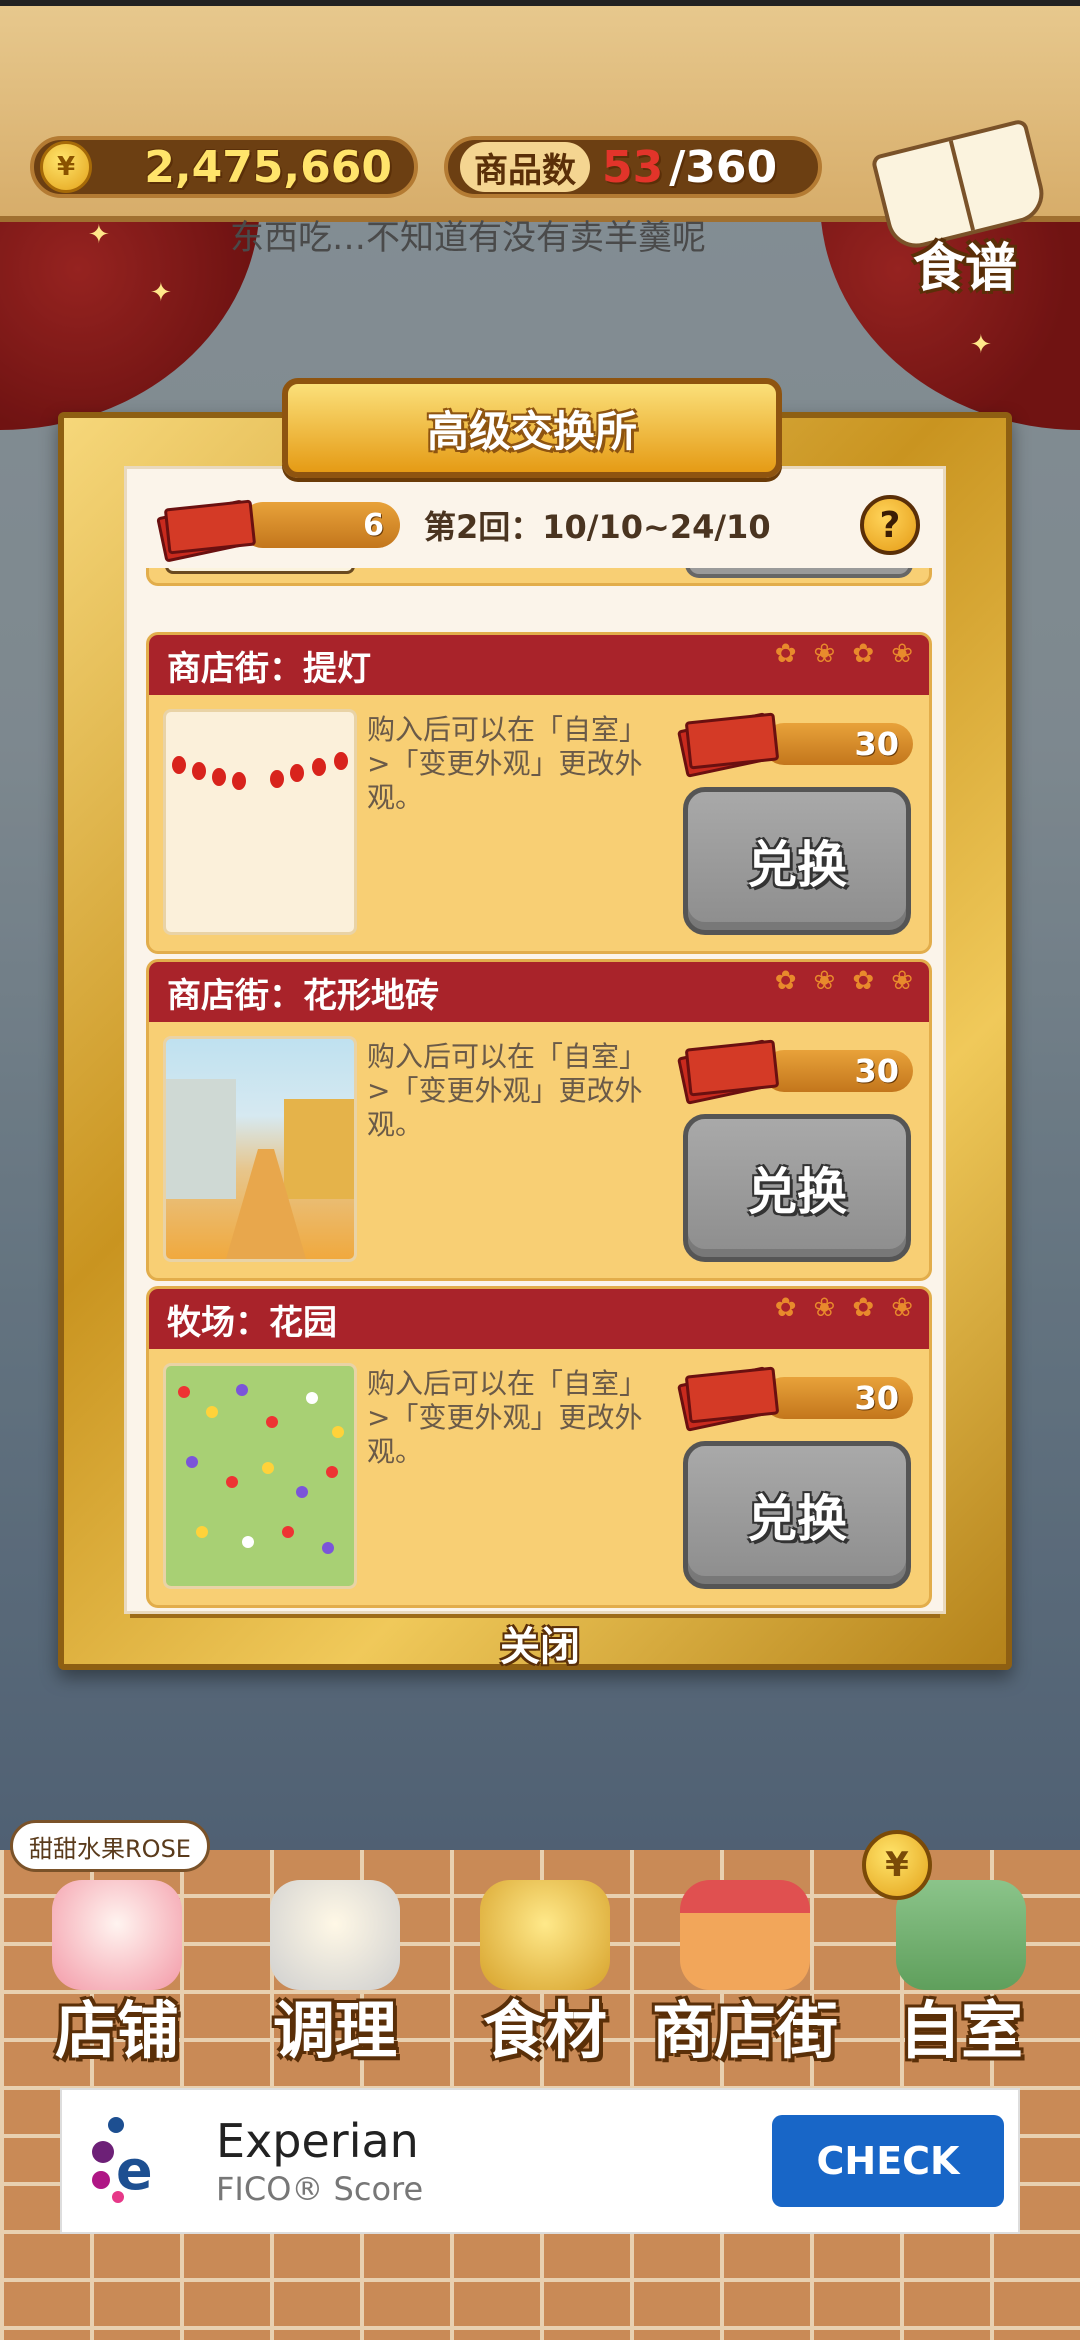 This screenshot has height=2340, width=1080. What do you see at coordinates (540, 2161) in the screenshot?
I see `ad-banner: e Experian FICO® Score CHECK` at bounding box center [540, 2161].